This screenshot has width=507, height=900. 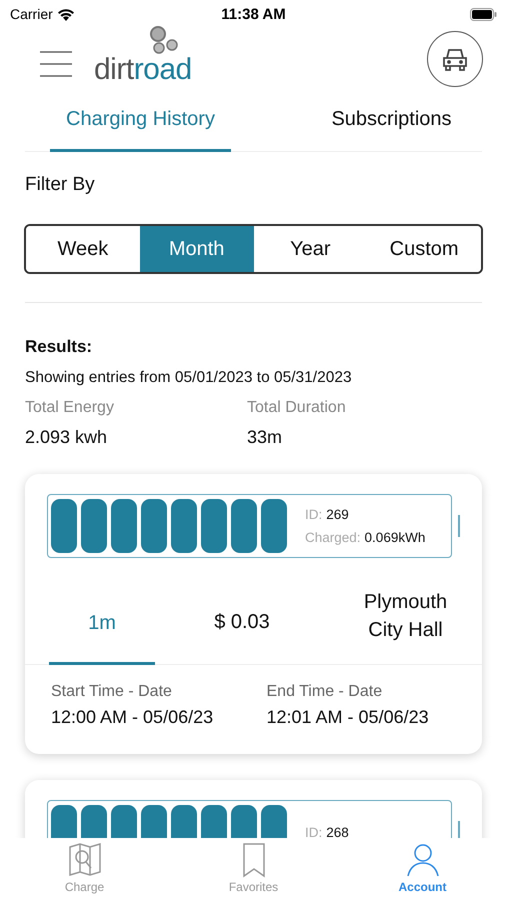 I want to click on duration-tab: 1m, so click(x=102, y=626).